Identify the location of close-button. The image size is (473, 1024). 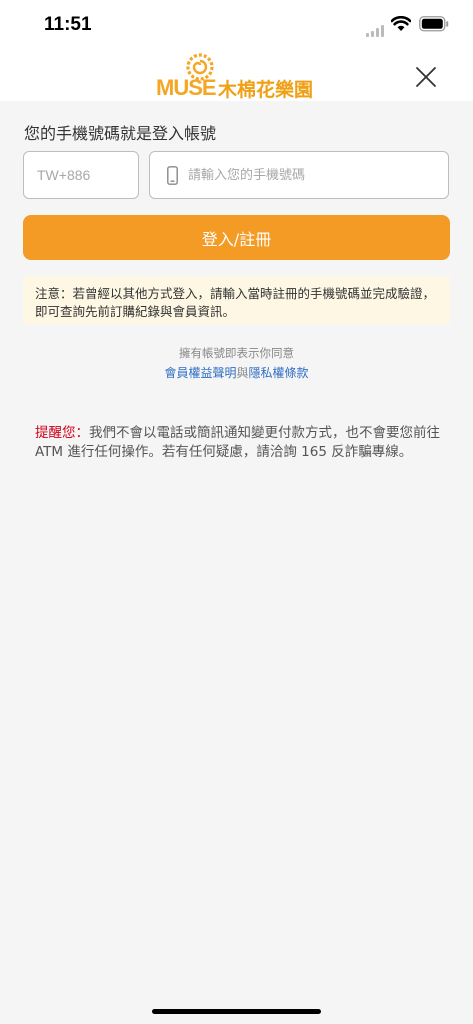
(426, 77).